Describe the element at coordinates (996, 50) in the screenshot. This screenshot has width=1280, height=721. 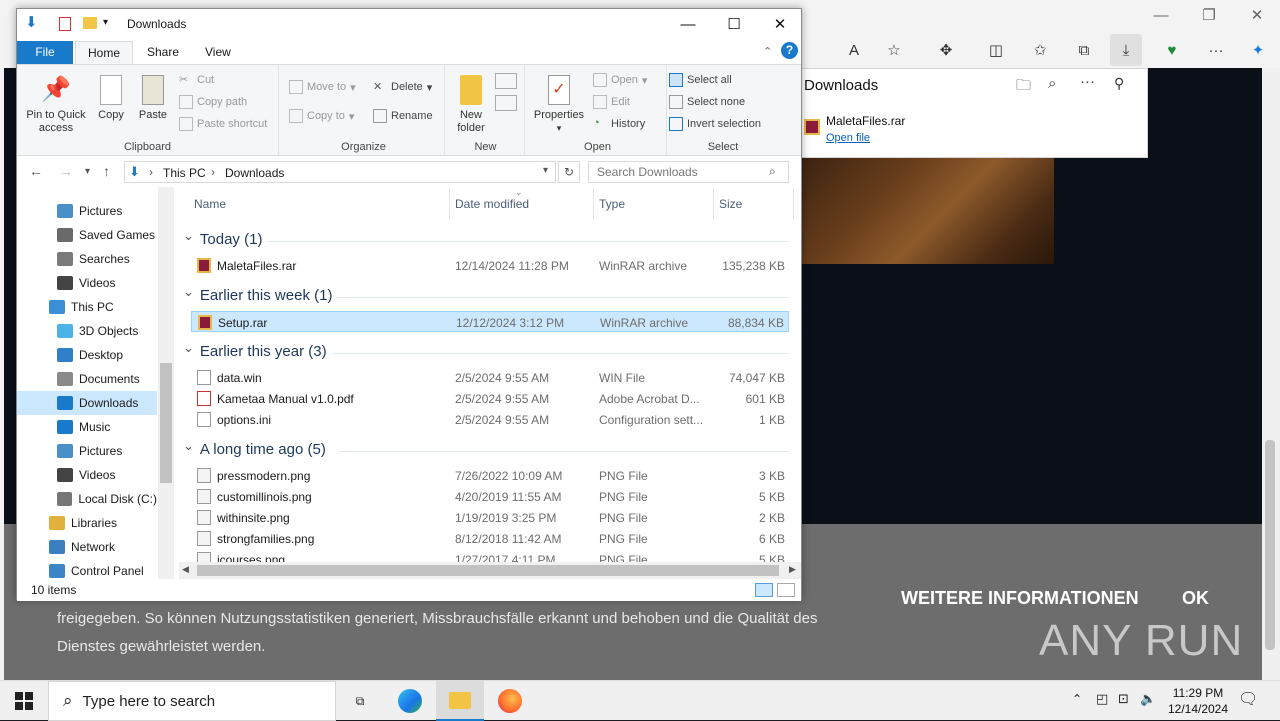
I see `split-screen-icon: ◫` at that location.